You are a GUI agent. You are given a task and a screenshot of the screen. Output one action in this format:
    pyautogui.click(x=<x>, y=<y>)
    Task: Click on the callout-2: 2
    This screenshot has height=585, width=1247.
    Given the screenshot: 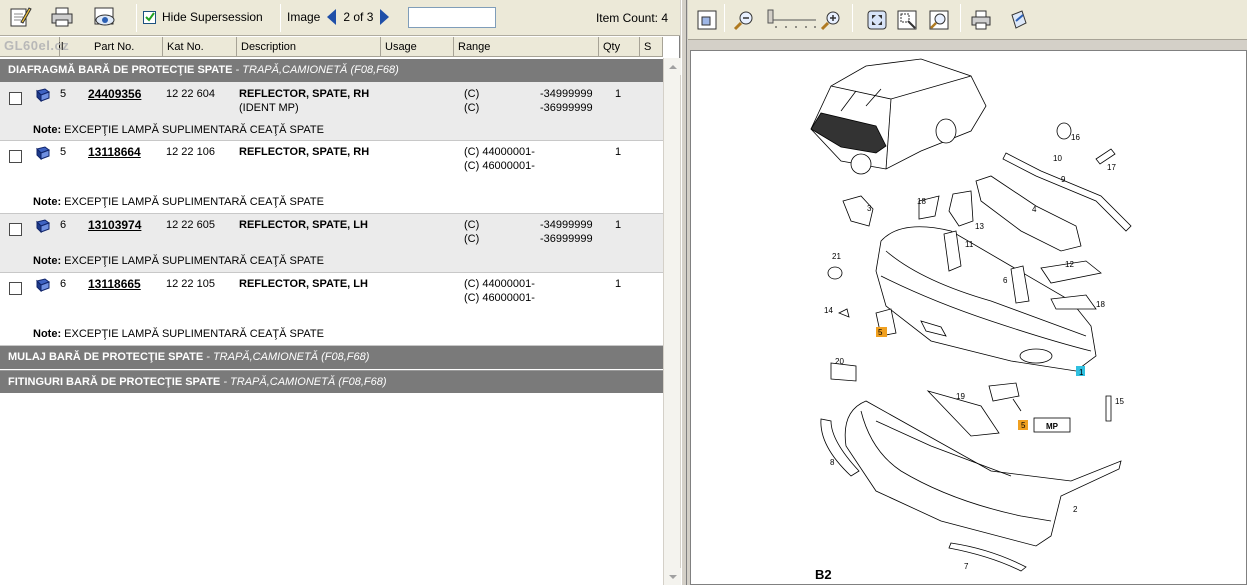 What is the action you would take?
    pyautogui.click(x=1075, y=509)
    